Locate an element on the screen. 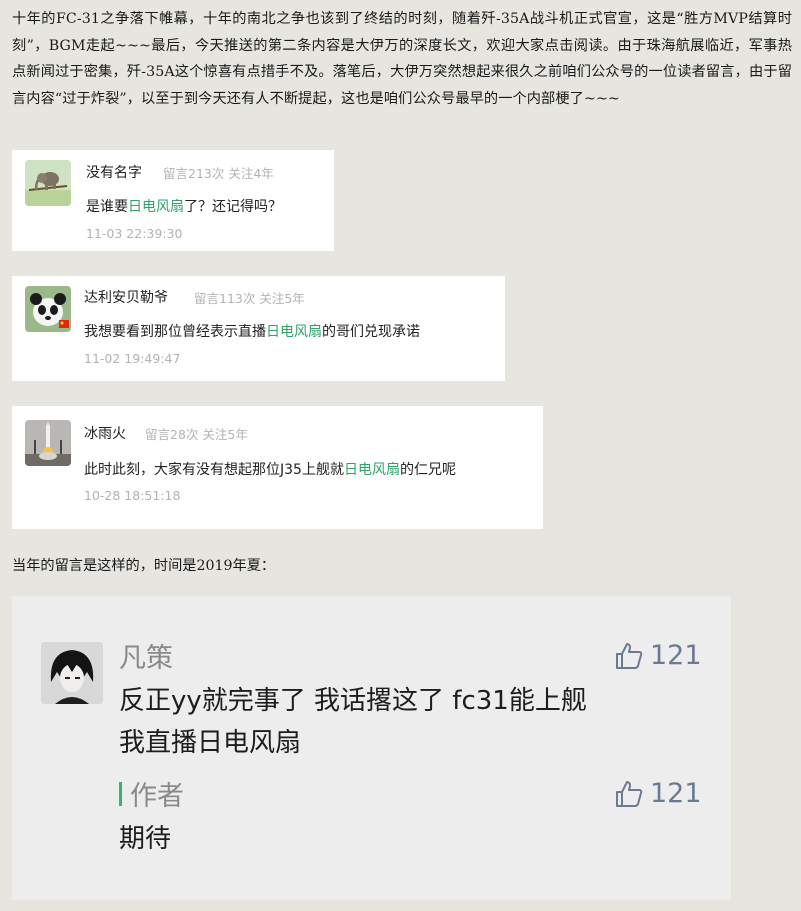 The height and width of the screenshot is (911, 801). comment-text-before: 我想要看到那位曾经表示直播 is located at coordinates (175, 332).